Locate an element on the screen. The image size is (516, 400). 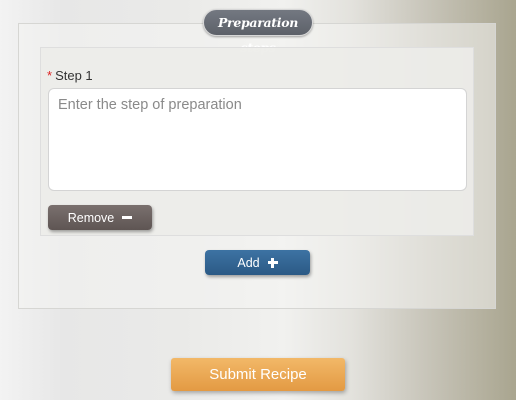
remove-button-label: Remove is located at coordinates (91, 217).